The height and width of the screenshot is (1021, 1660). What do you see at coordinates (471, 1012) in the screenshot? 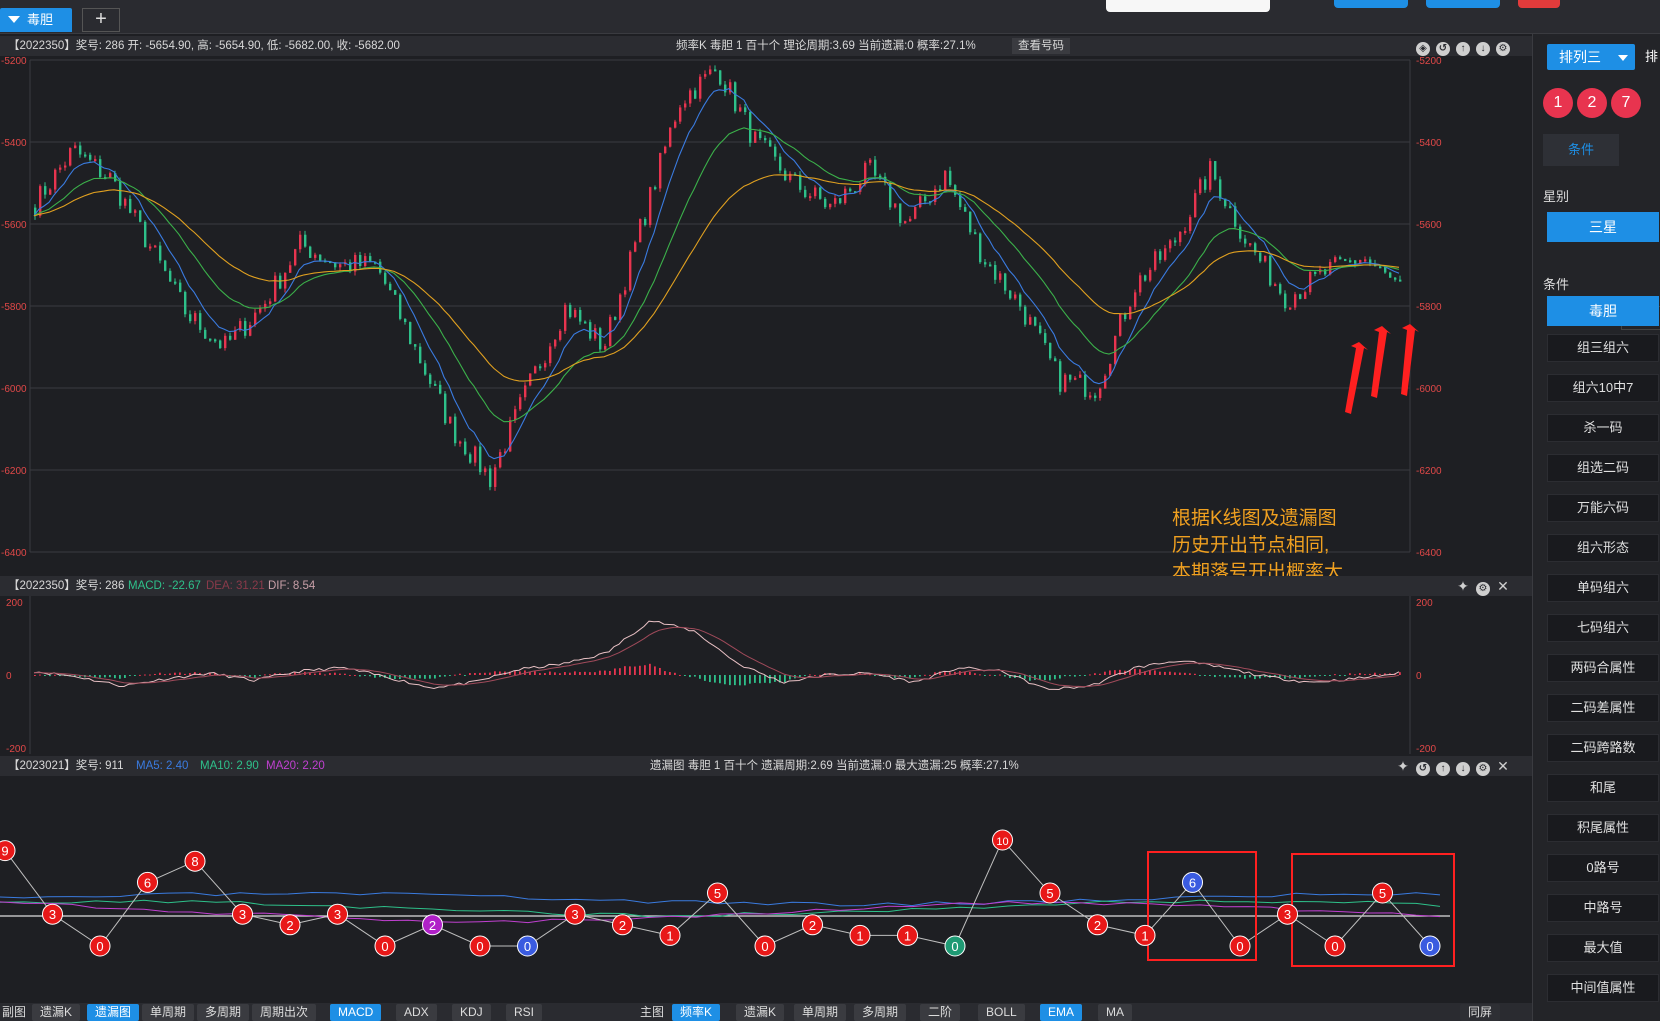
I see `tab-kdj: KDJ` at bounding box center [471, 1012].